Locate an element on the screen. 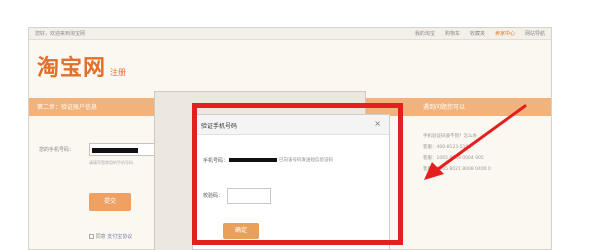 The width and height of the screenshot is (600, 250). help-item: 客服：1065 8021 8008 0400 0 is located at coordinates (457, 169).